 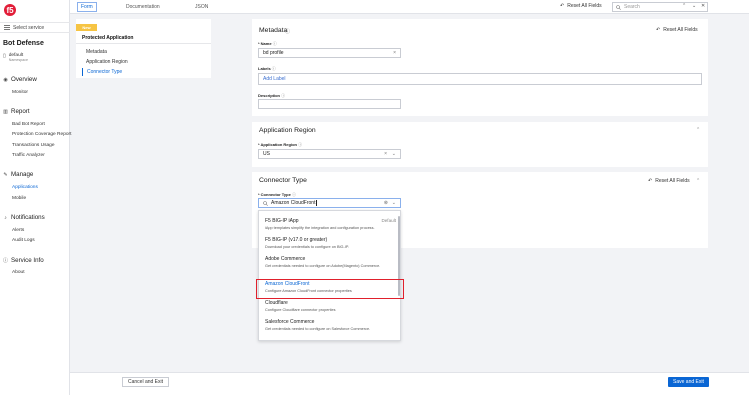 What do you see at coordinates (282, 221) in the screenshot?
I see `option-title: F5 BIG-IP iApp` at bounding box center [282, 221].